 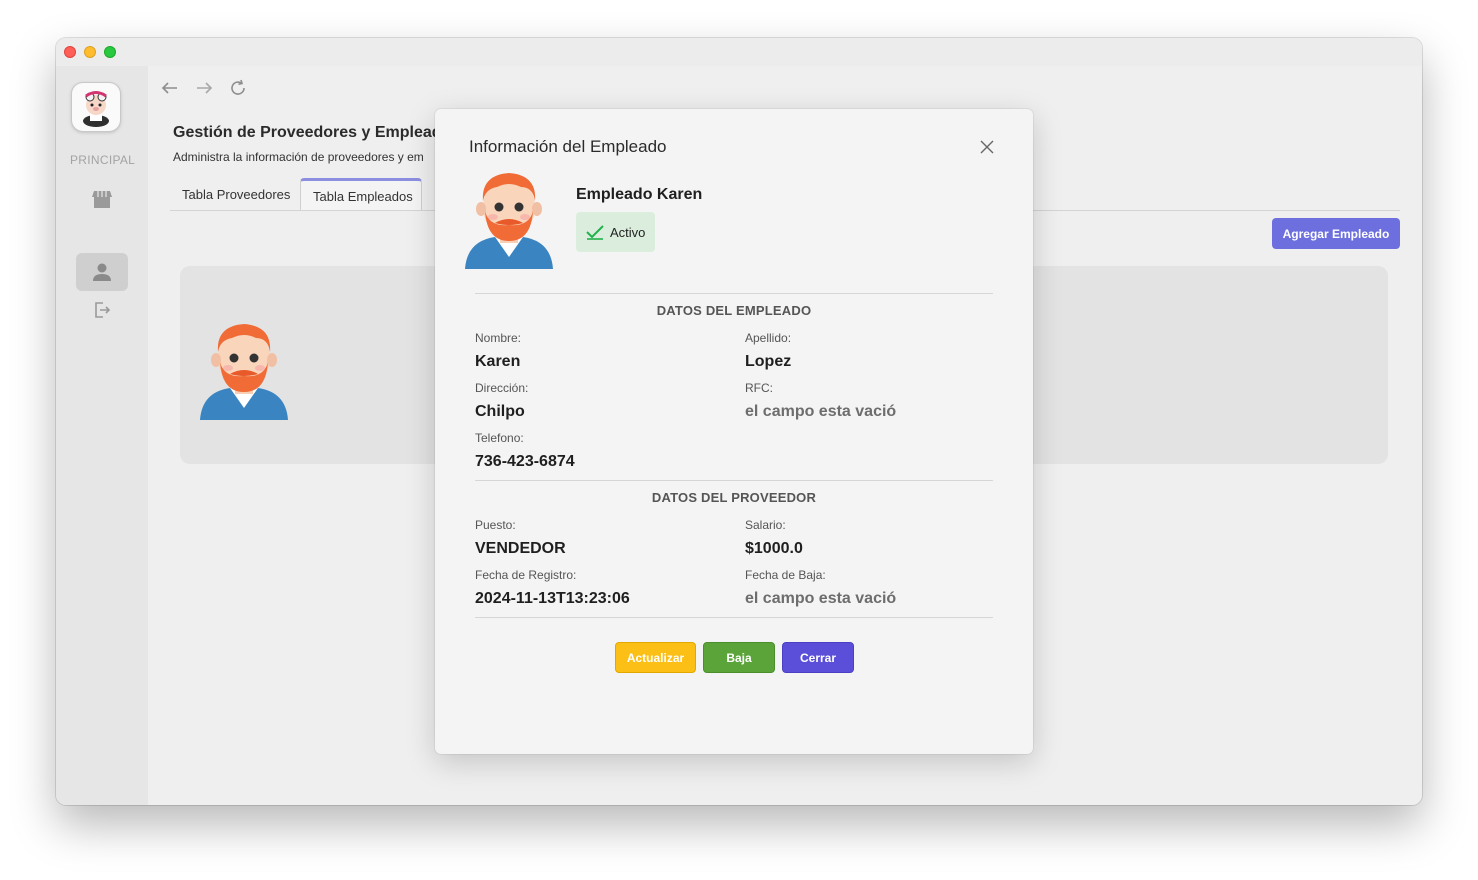 I want to click on sidebar: PRINCIPAL, so click(x=102, y=435).